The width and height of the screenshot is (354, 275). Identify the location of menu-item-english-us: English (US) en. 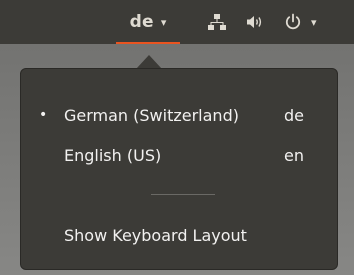
(179, 155).